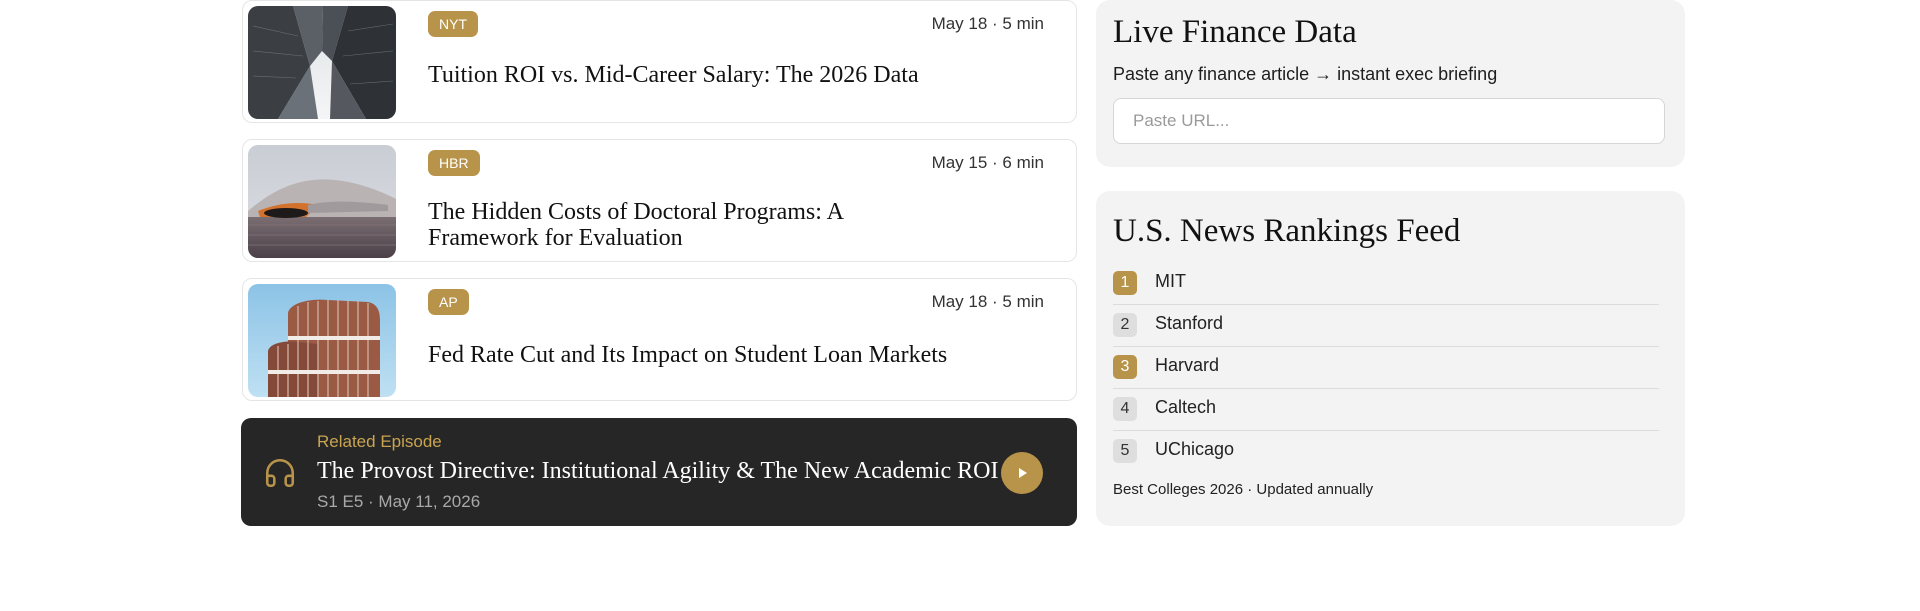 The height and width of the screenshot is (611, 1920). I want to click on episode-meta: S1 E5 · May 11, 2026, so click(399, 501).